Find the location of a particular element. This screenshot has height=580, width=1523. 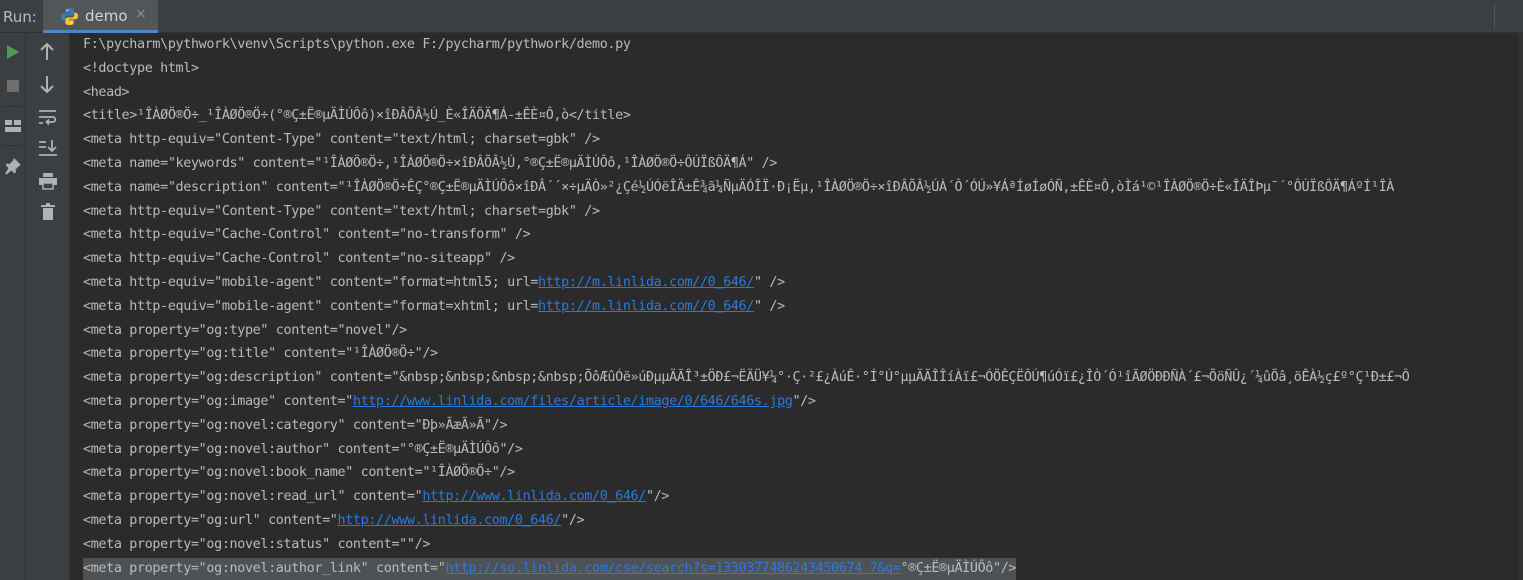

python-icon is located at coordinates (69, 16).